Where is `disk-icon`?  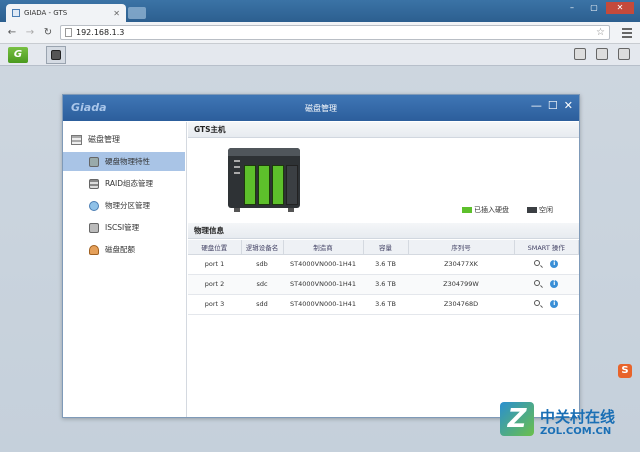 disk-icon is located at coordinates (56, 55).